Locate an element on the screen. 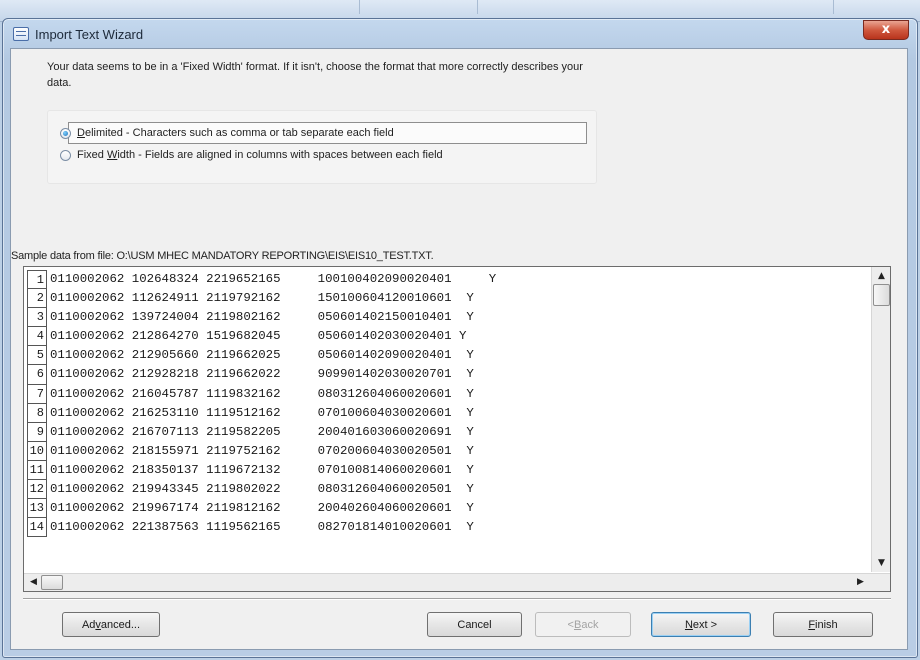  delimited-radio is located at coordinates (65, 133).